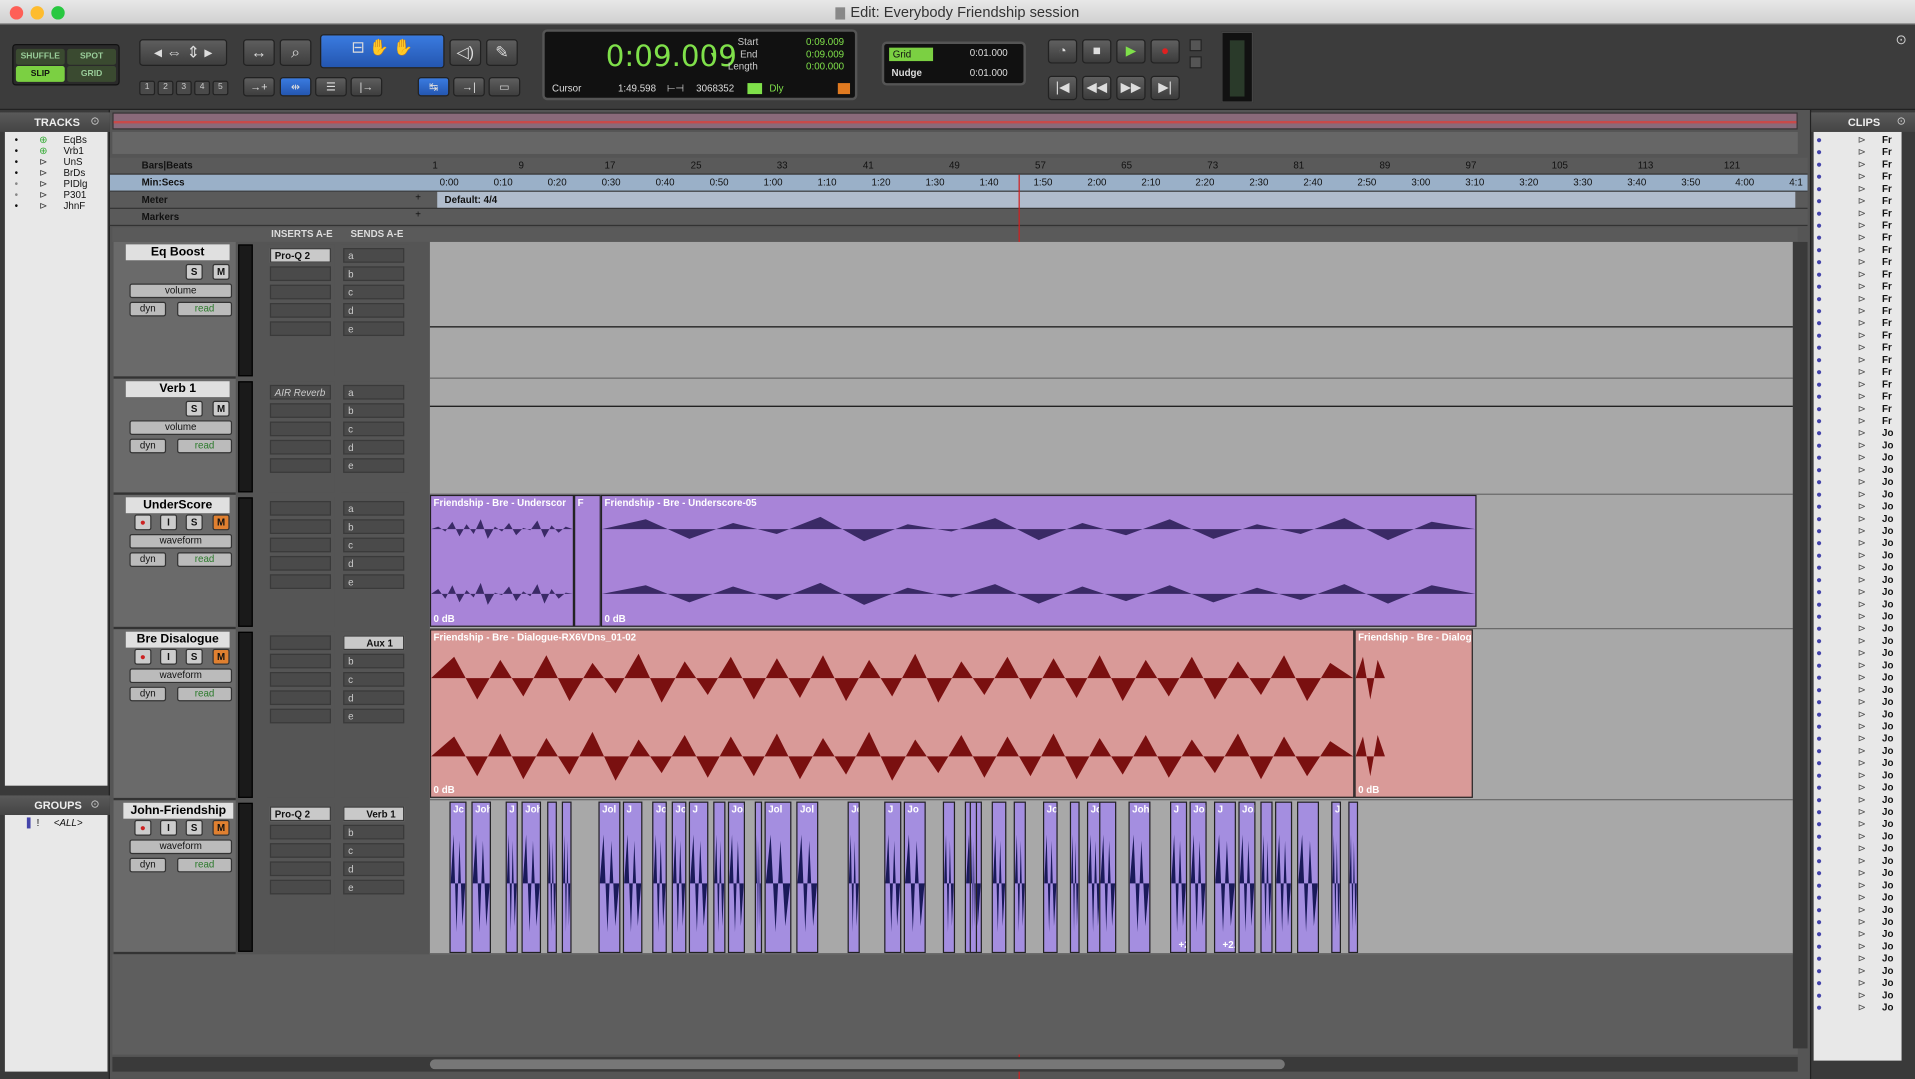 This screenshot has width=1915, height=1079. I want to click on markers-ruler: Markers +, so click(958, 217).